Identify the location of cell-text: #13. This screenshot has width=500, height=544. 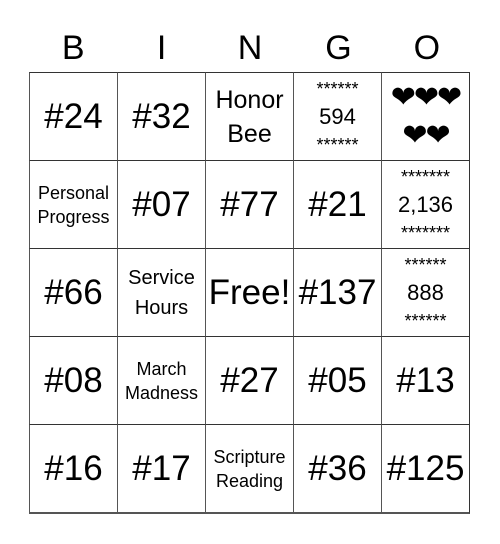
(425, 380).